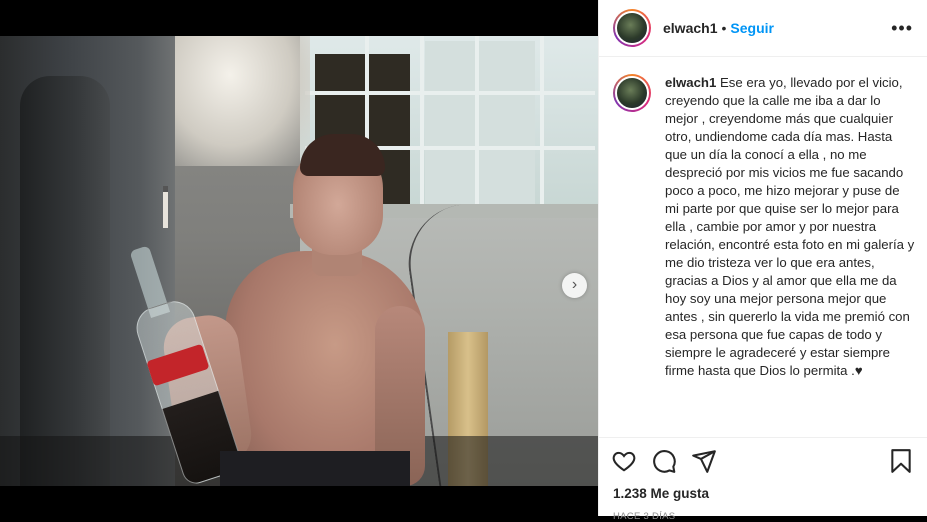 The width and height of the screenshot is (927, 522). Describe the element at coordinates (664, 461) in the screenshot. I see `comment-icon` at that location.